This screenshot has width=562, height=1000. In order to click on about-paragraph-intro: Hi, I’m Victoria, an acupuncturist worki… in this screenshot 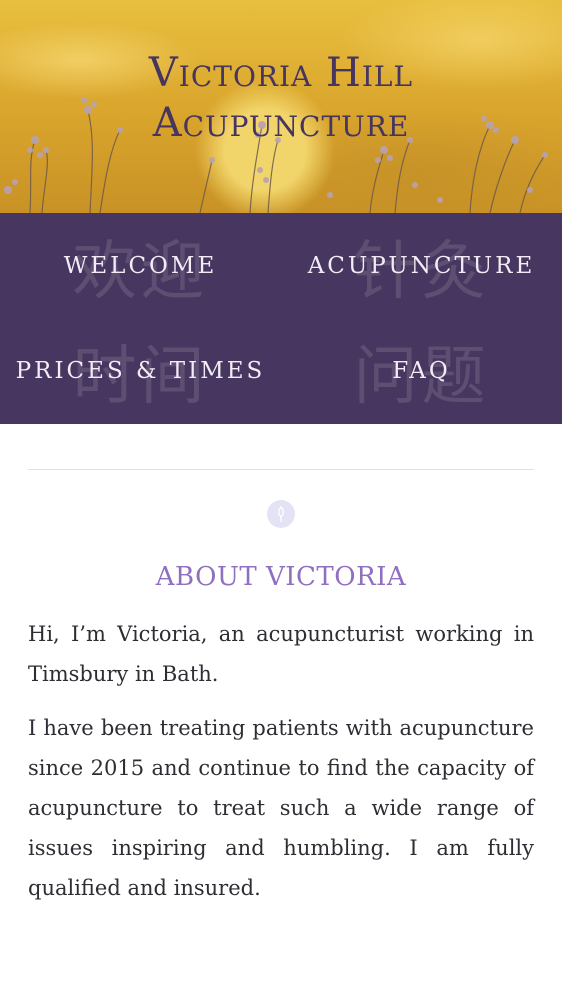, I will do `click(281, 654)`.